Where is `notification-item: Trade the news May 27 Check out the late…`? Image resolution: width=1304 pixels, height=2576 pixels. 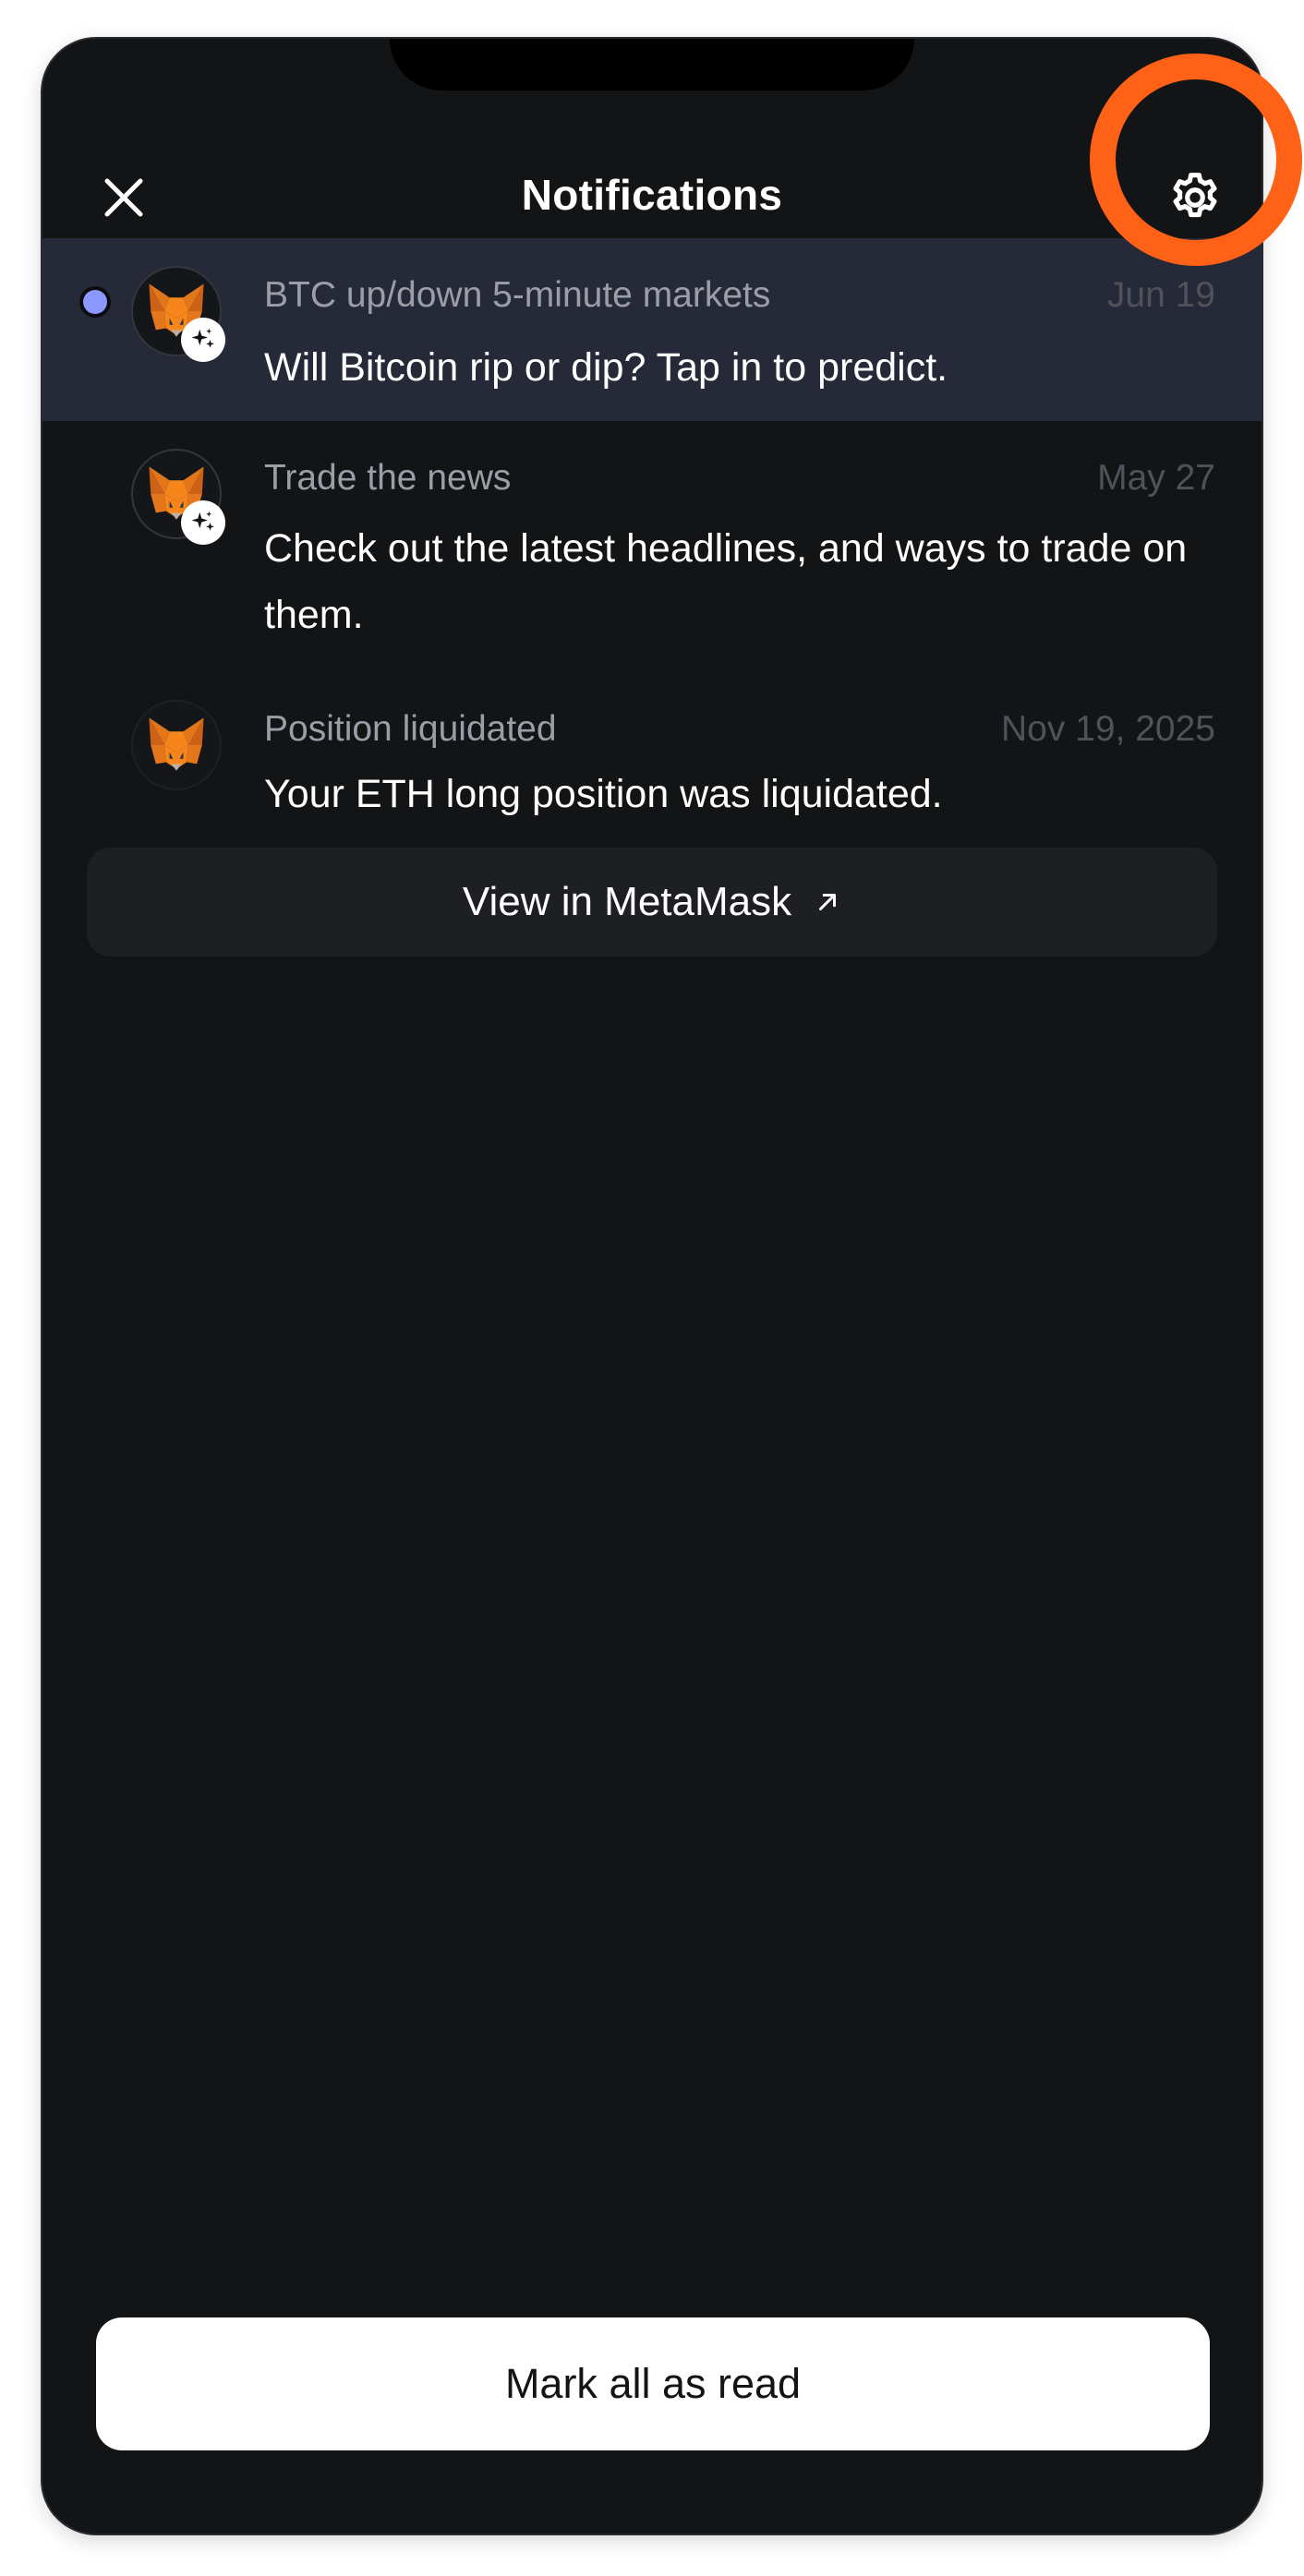 notification-item: Trade the news May 27 Check out the late… is located at coordinates (652, 546).